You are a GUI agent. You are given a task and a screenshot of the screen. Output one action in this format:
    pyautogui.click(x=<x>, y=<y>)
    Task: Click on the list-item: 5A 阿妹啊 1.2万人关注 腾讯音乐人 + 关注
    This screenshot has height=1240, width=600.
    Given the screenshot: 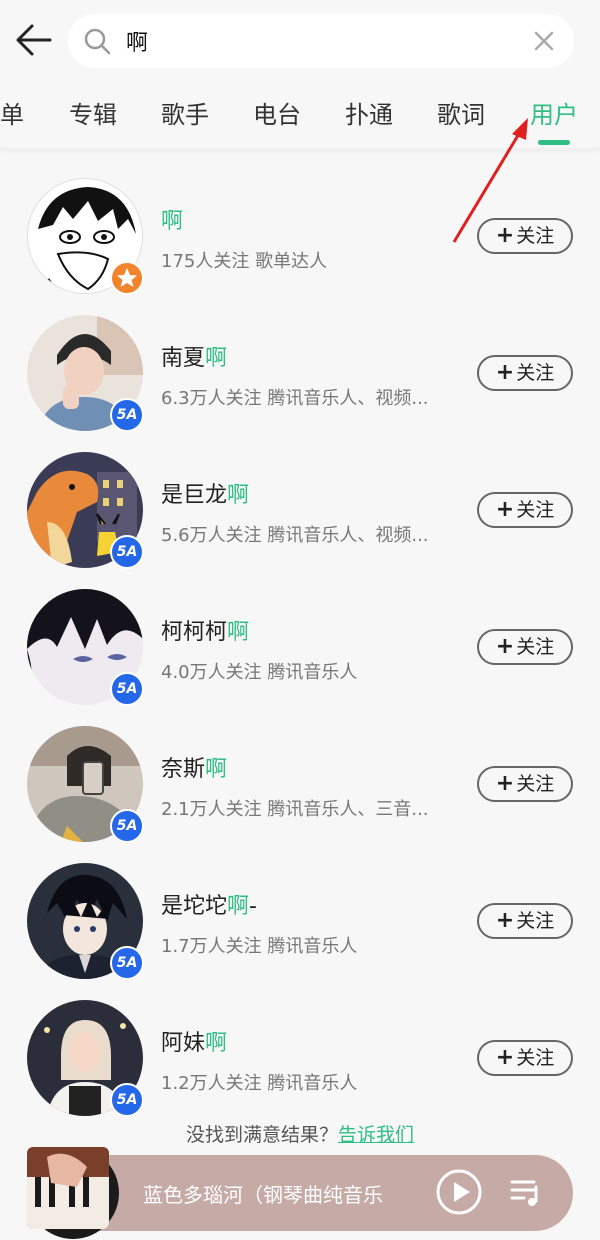 What is the action you would take?
    pyautogui.click(x=300, y=1050)
    